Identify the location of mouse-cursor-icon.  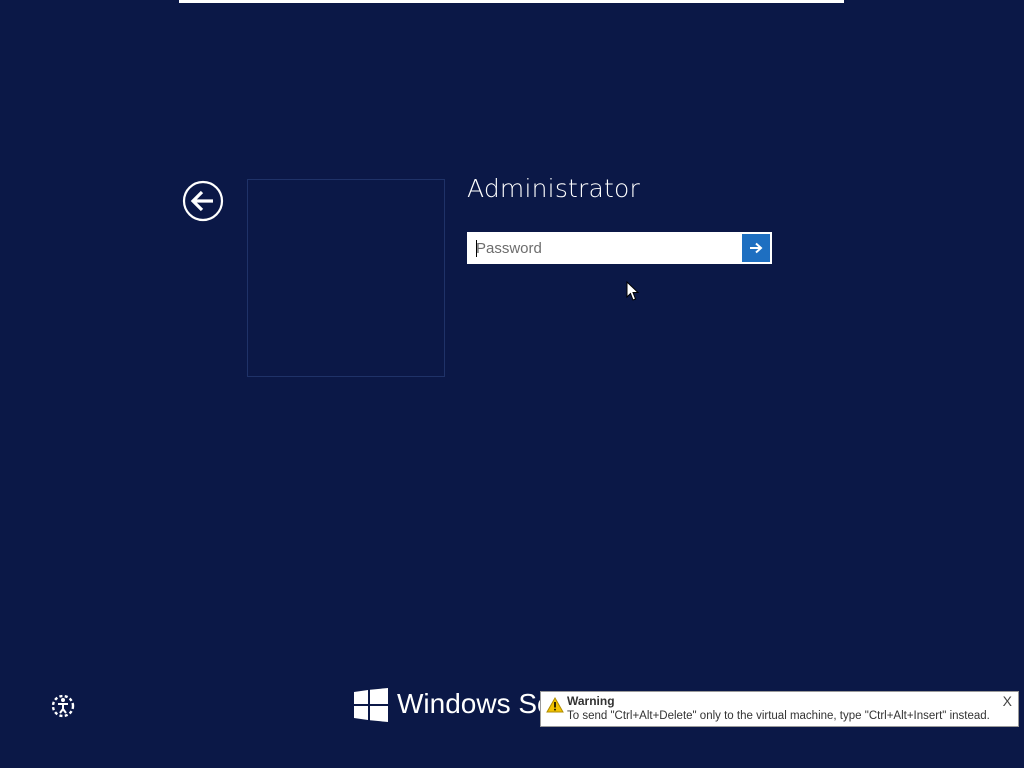
(632, 291).